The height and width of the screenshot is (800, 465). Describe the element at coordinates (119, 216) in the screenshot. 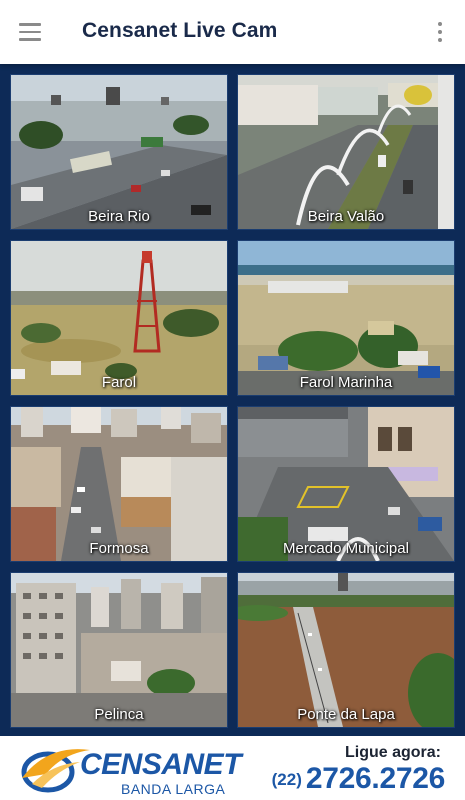

I see `camera-label: Beira Rio` at that location.